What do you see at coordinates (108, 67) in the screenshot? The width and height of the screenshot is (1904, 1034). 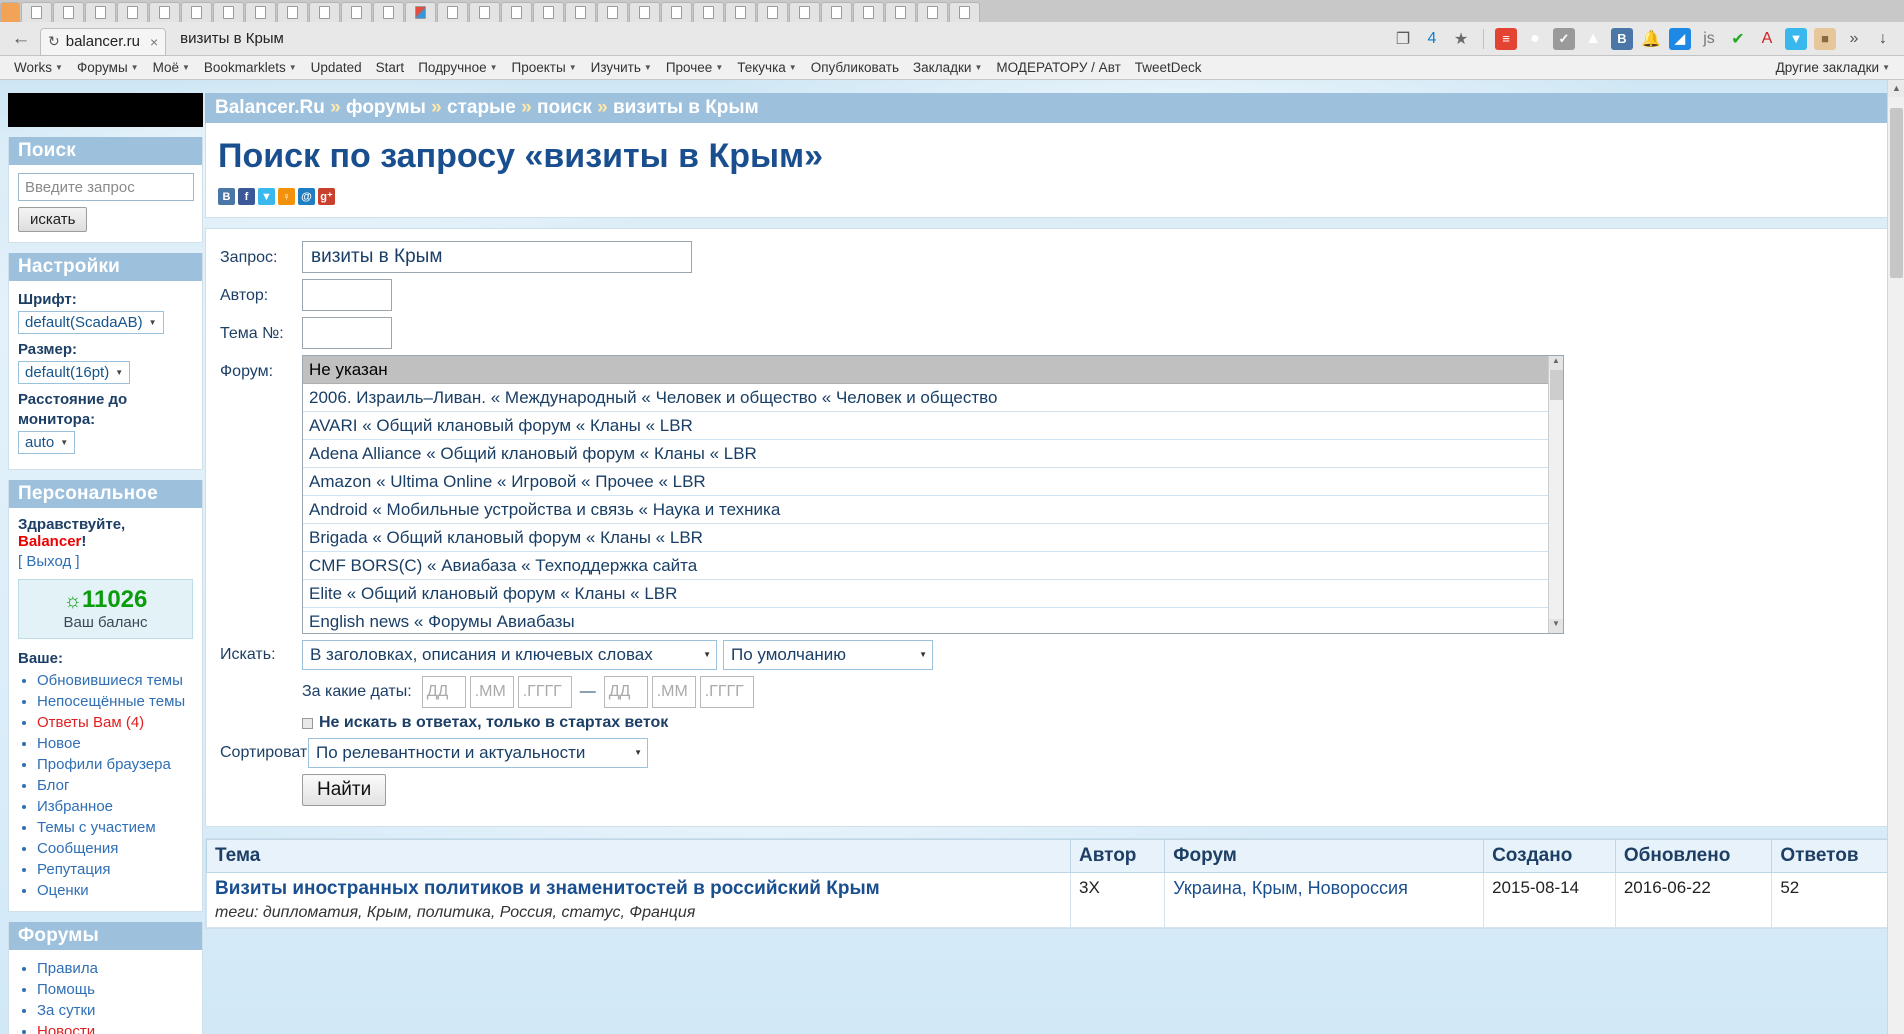 I see `bookmark-форумы: Форумы ▼` at bounding box center [108, 67].